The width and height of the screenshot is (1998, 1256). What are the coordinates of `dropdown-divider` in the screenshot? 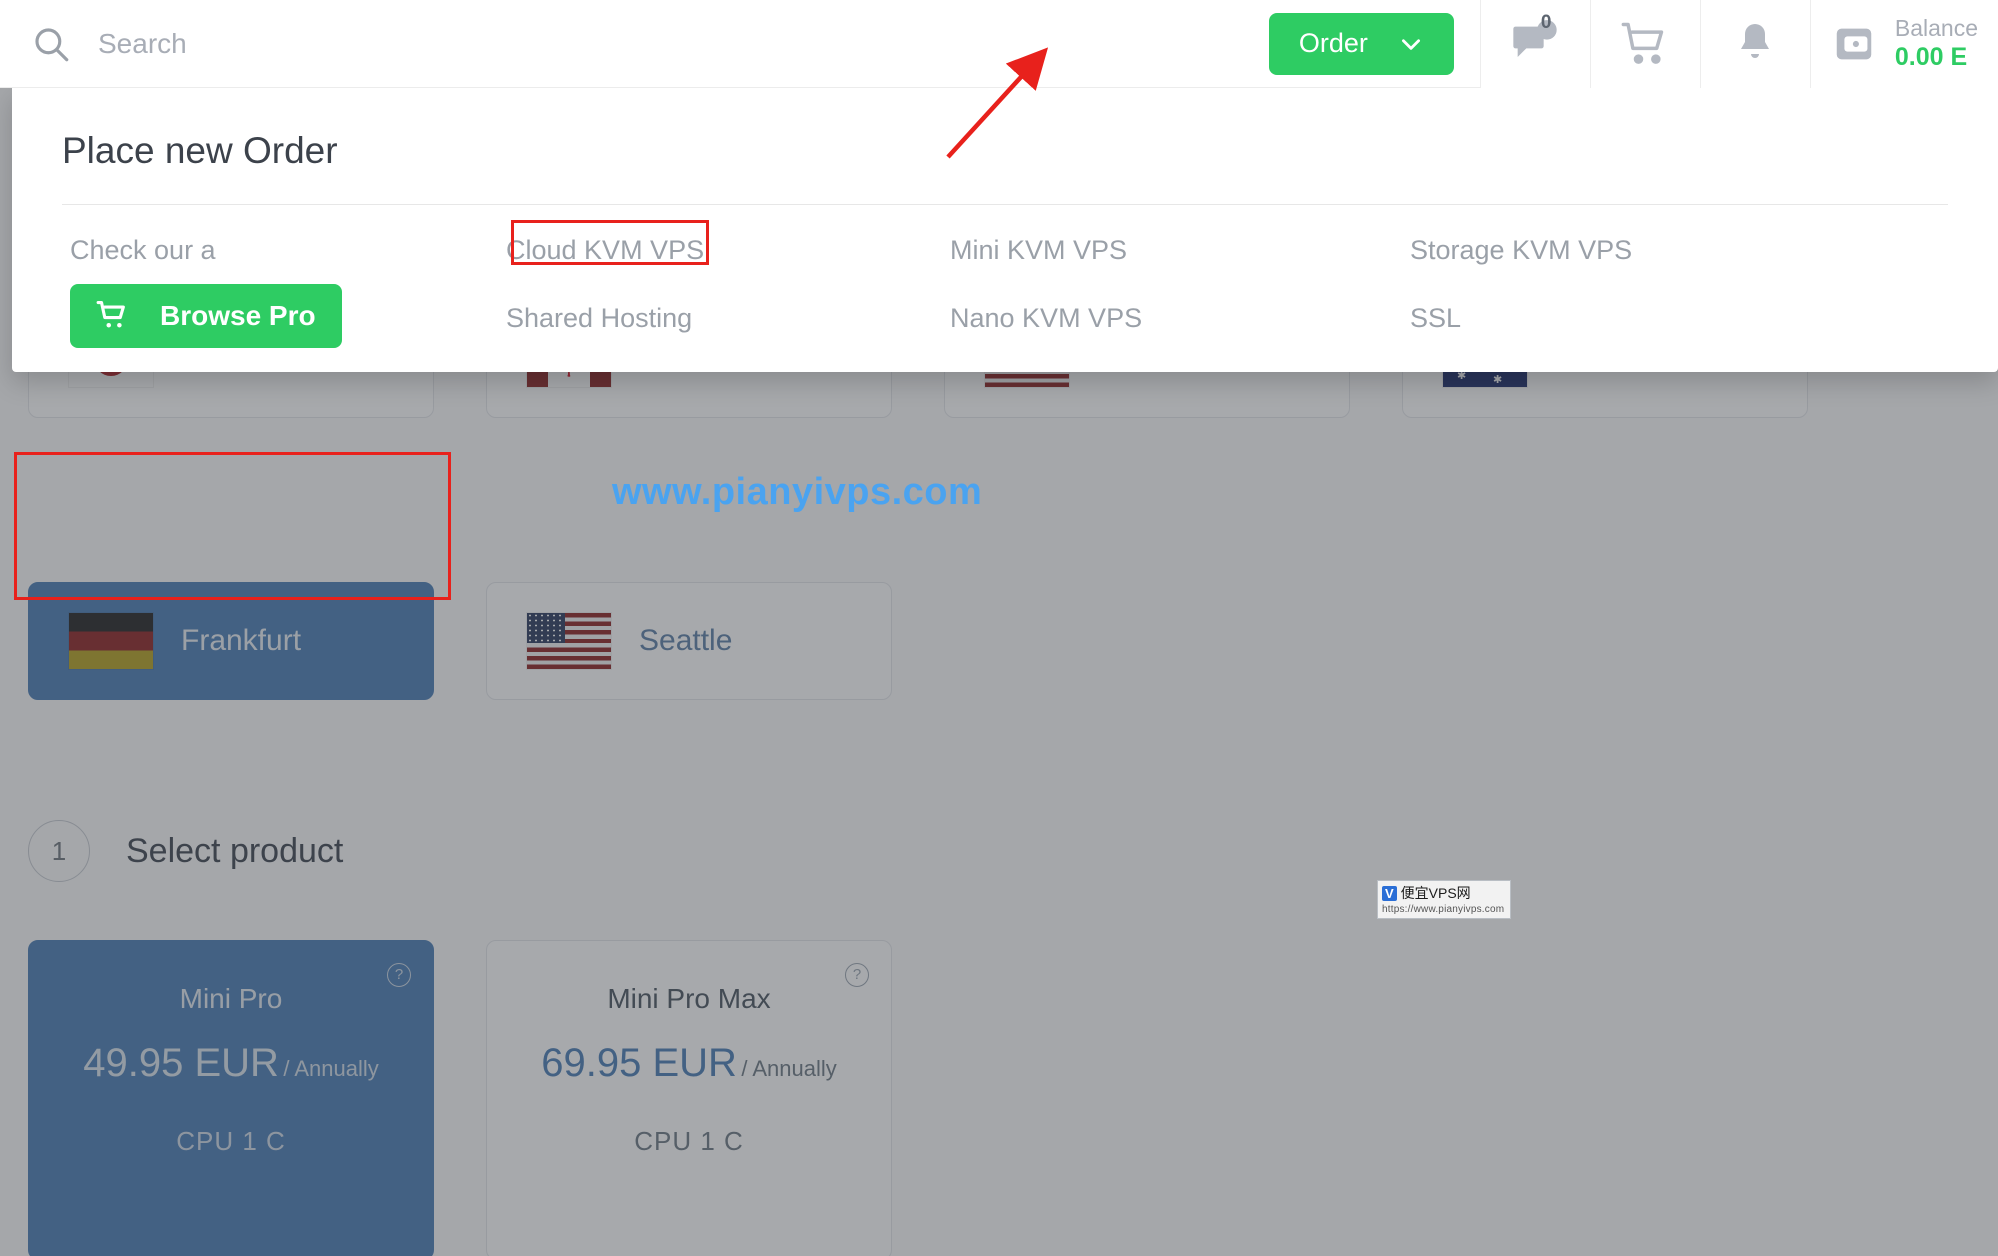 It's located at (1005, 204).